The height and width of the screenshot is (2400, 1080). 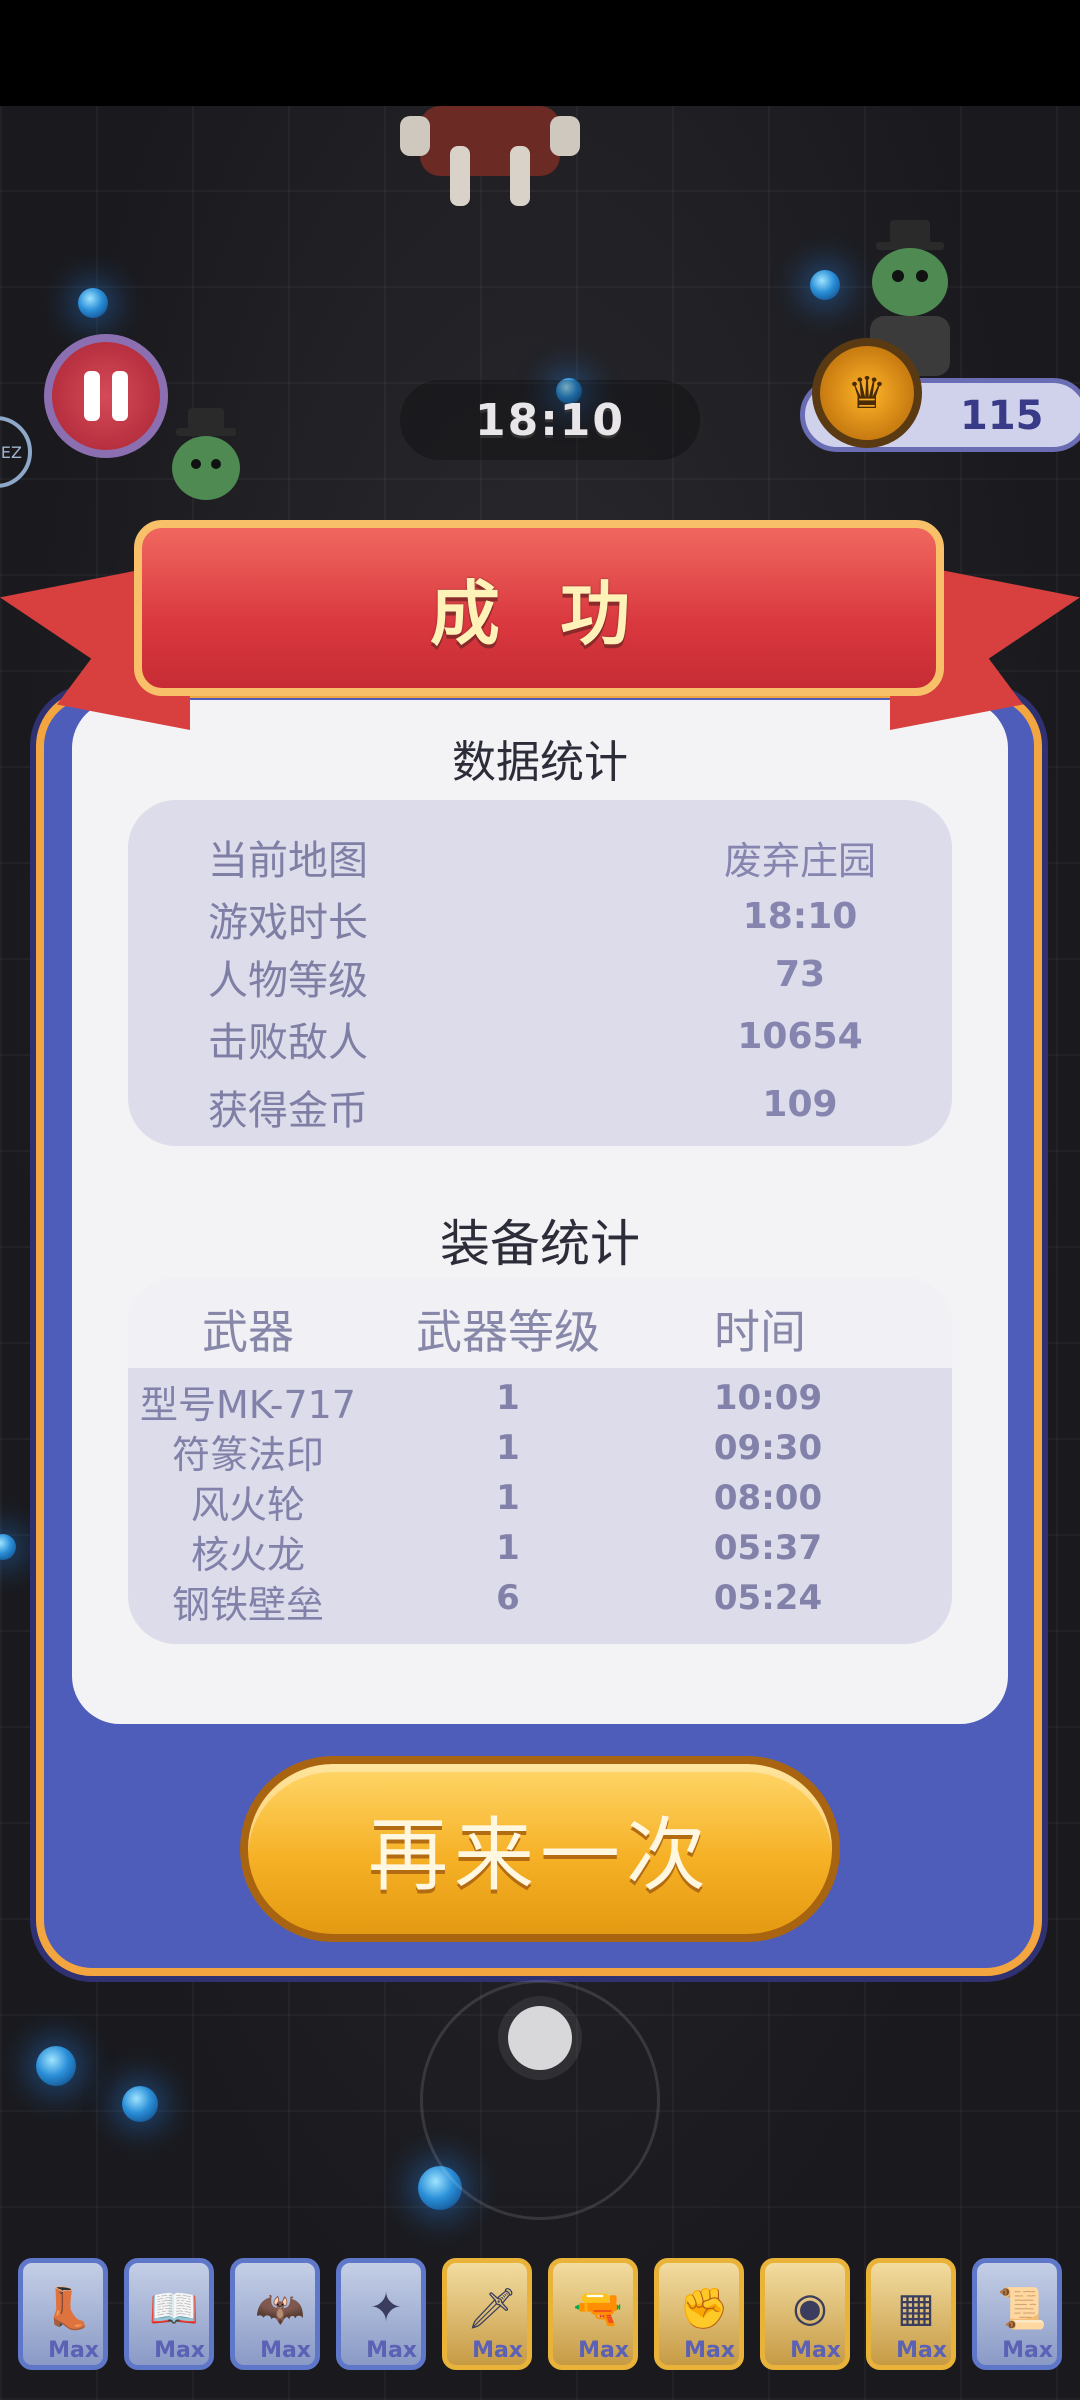 I want to click on dialog-title: 成 功, so click(x=539, y=613).